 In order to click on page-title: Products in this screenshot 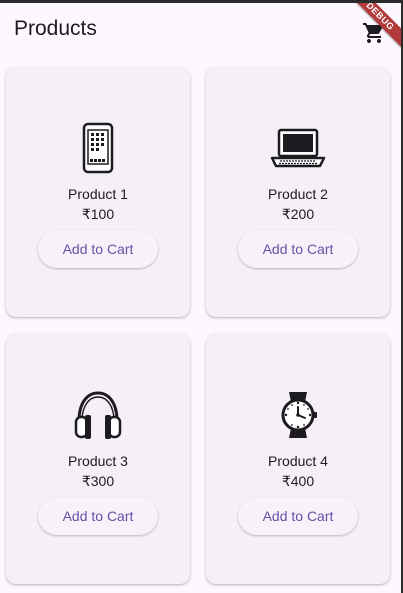, I will do `click(55, 28)`.